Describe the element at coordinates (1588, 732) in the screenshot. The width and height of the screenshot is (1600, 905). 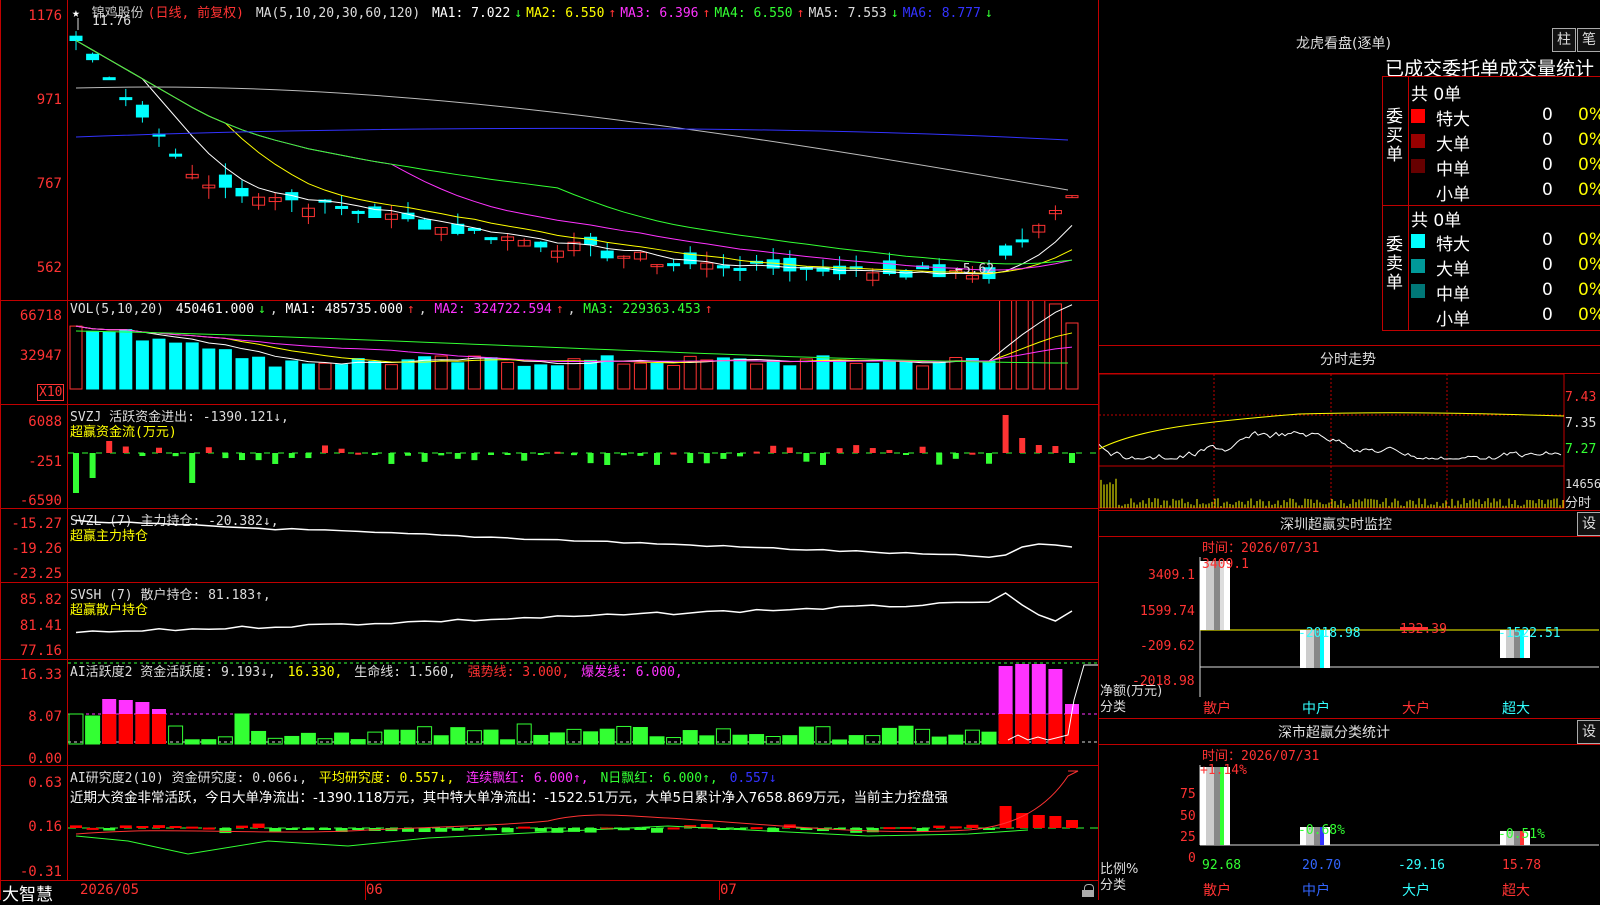
I see `class-settings-button: 设` at that location.